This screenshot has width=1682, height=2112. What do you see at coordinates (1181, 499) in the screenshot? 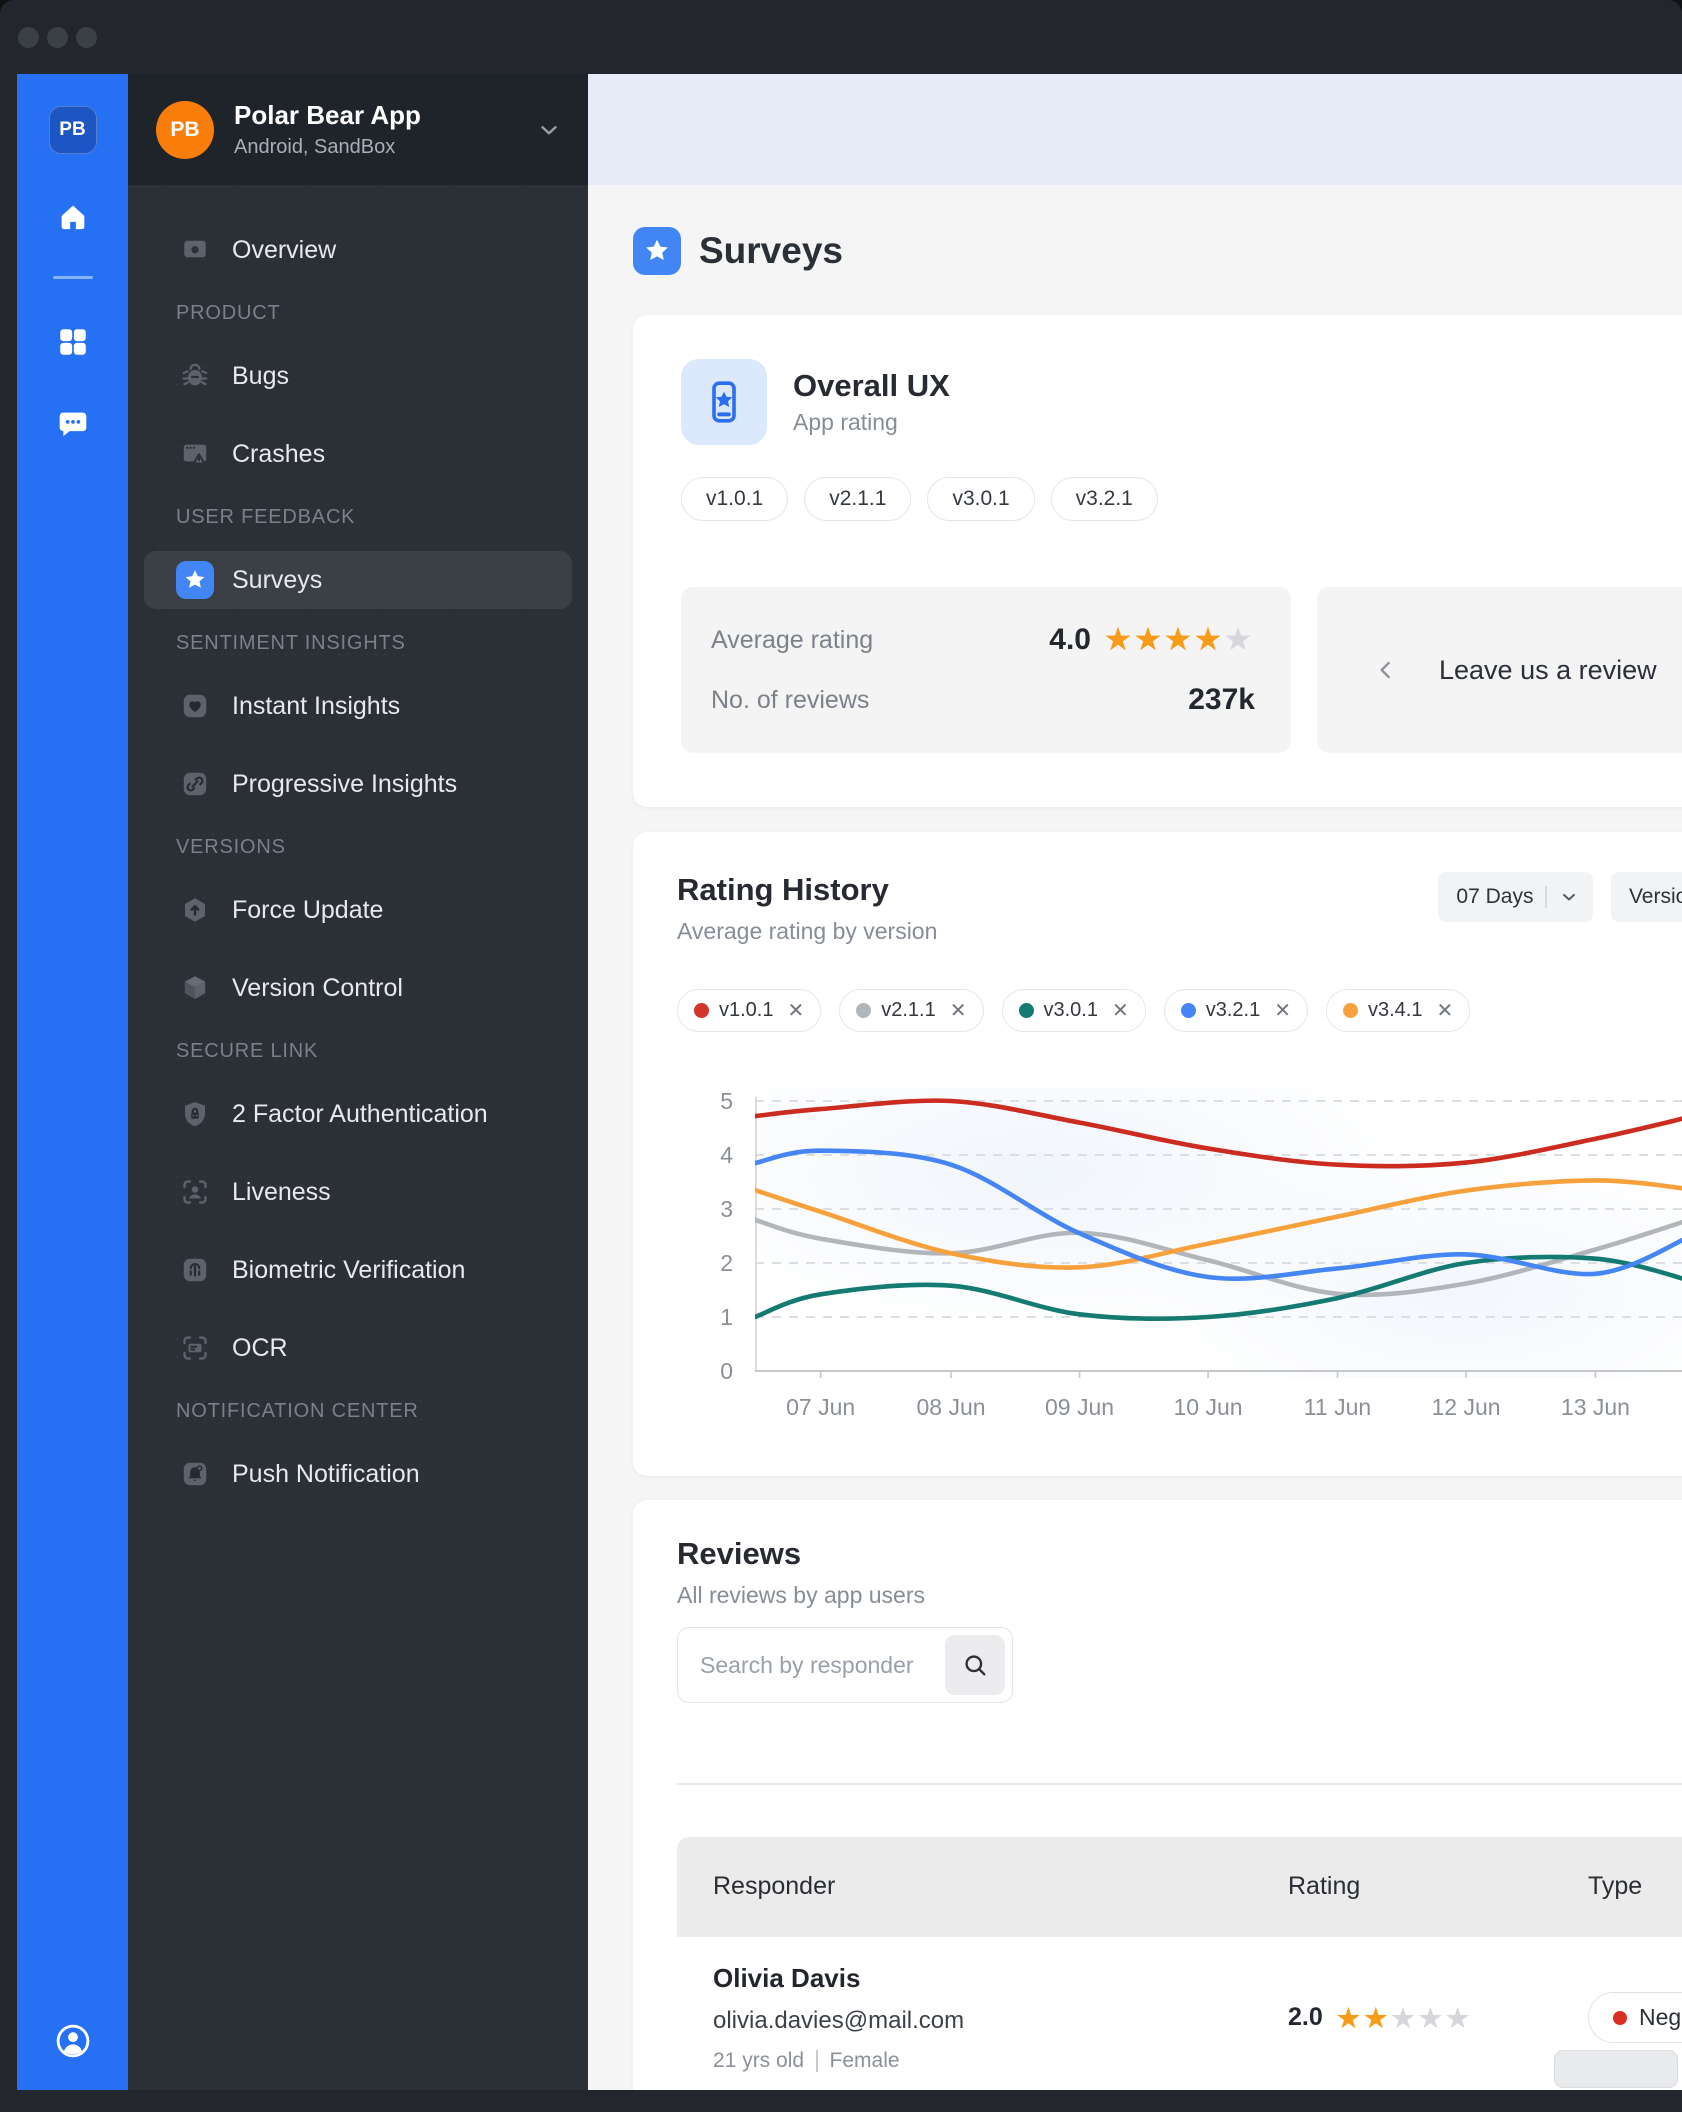
I see `version-chip-row: v1.0.1 v2.1.1 v3.0.1 v3.2.1` at bounding box center [1181, 499].